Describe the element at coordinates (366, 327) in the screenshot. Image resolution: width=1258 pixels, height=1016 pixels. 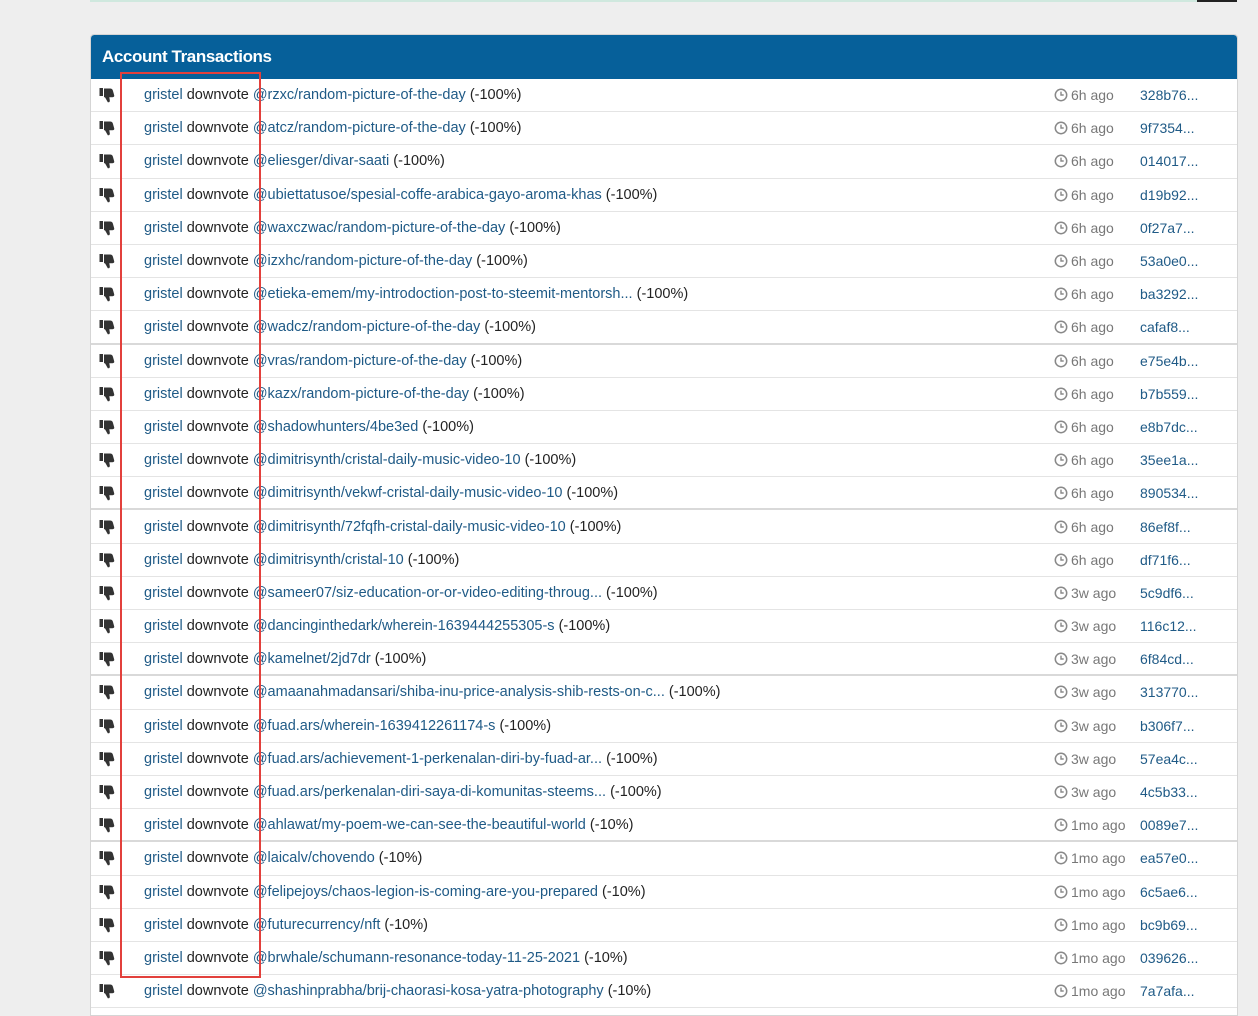
I see `post-link: @wadcz/random-picture-of-the-day` at that location.